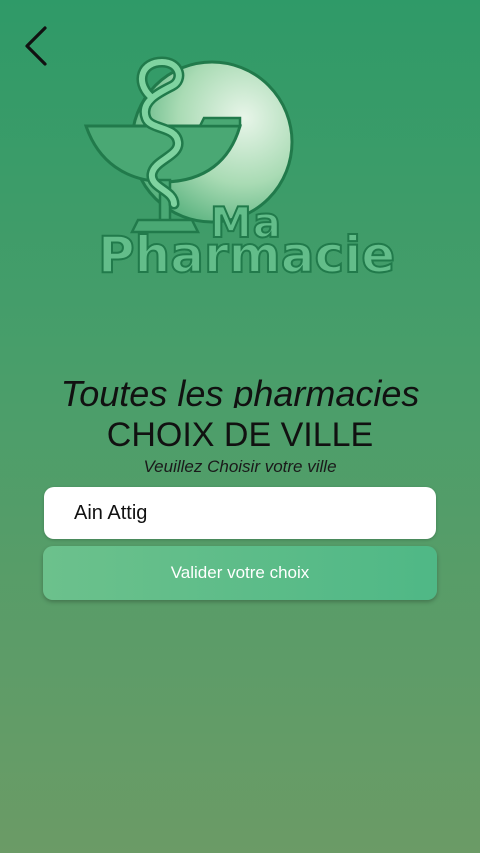 The width and height of the screenshot is (480, 853). Describe the element at coordinates (240, 513) in the screenshot. I see `city-select: Ain Attig` at that location.